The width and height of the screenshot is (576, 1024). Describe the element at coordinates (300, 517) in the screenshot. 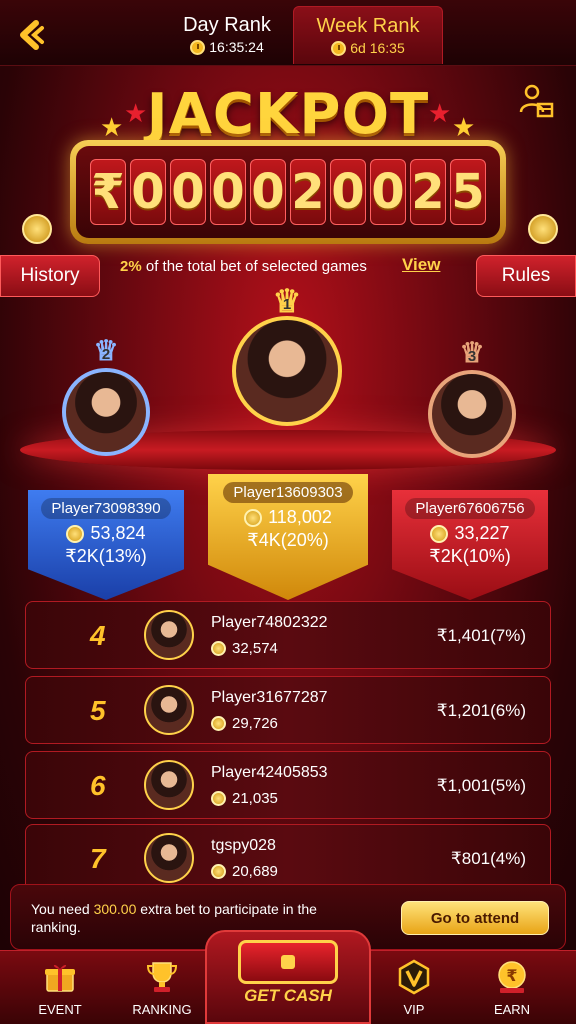

I see `podium-coins-value: 118,002` at that location.